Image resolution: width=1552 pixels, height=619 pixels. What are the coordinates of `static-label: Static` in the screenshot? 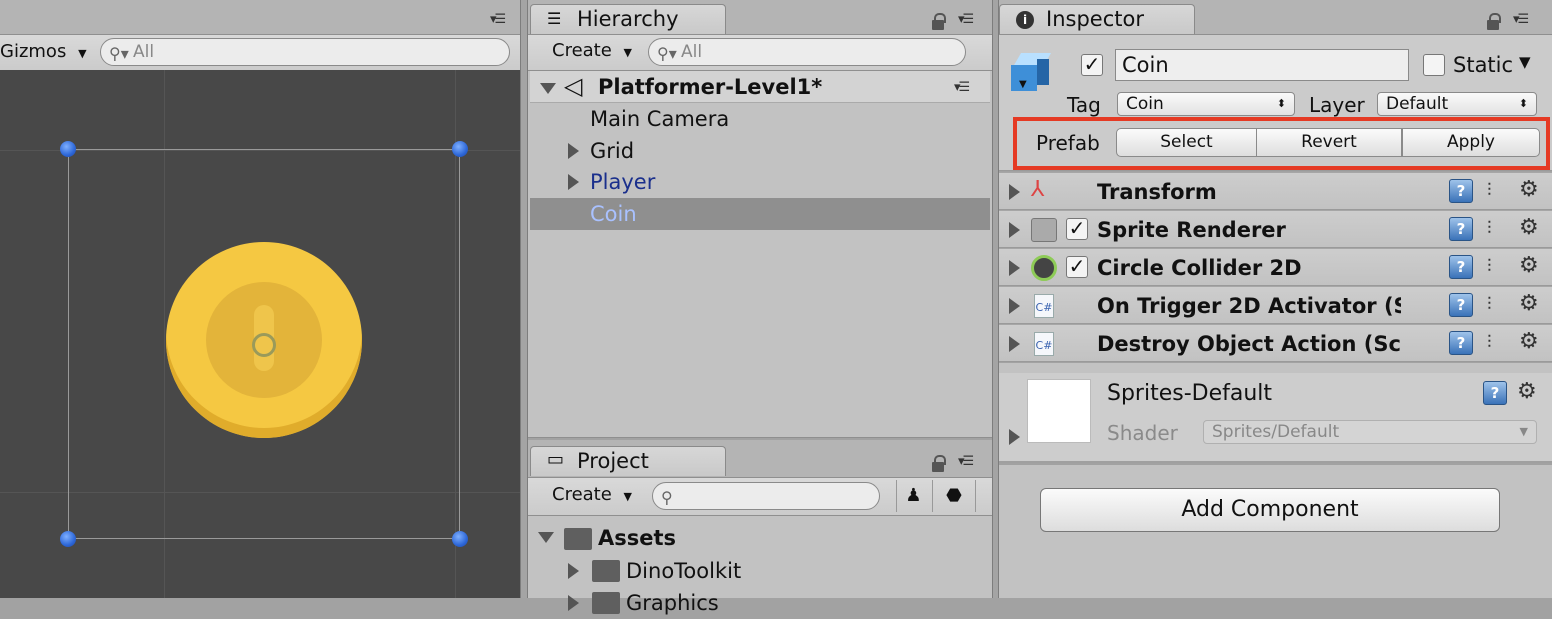 It's located at (1483, 65).